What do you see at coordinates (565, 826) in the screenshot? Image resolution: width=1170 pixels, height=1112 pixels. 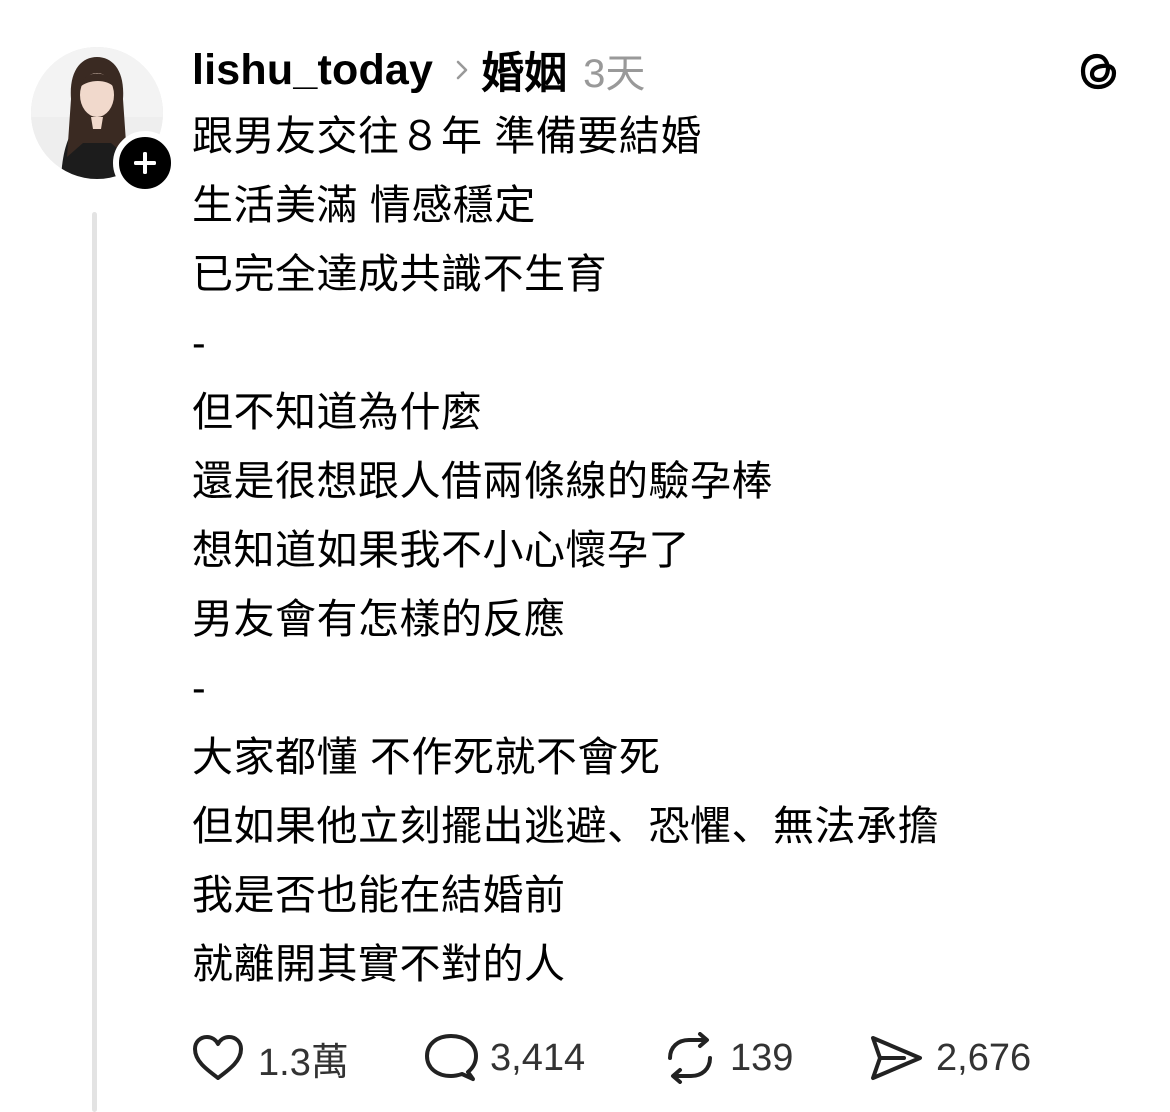 I see `post-text-line: 但如果他立刻擺出逃避、恐懼、無法承擔` at bounding box center [565, 826].